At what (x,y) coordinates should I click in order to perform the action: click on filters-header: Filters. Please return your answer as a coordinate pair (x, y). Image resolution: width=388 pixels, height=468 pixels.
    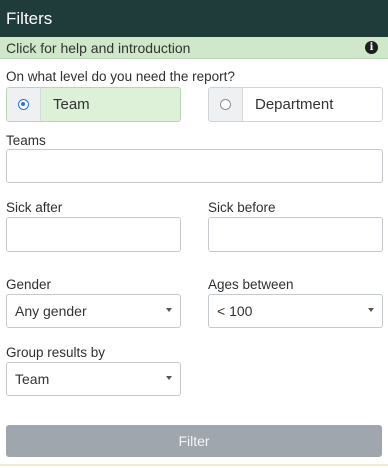
    Looking at the image, I should click on (194, 18).